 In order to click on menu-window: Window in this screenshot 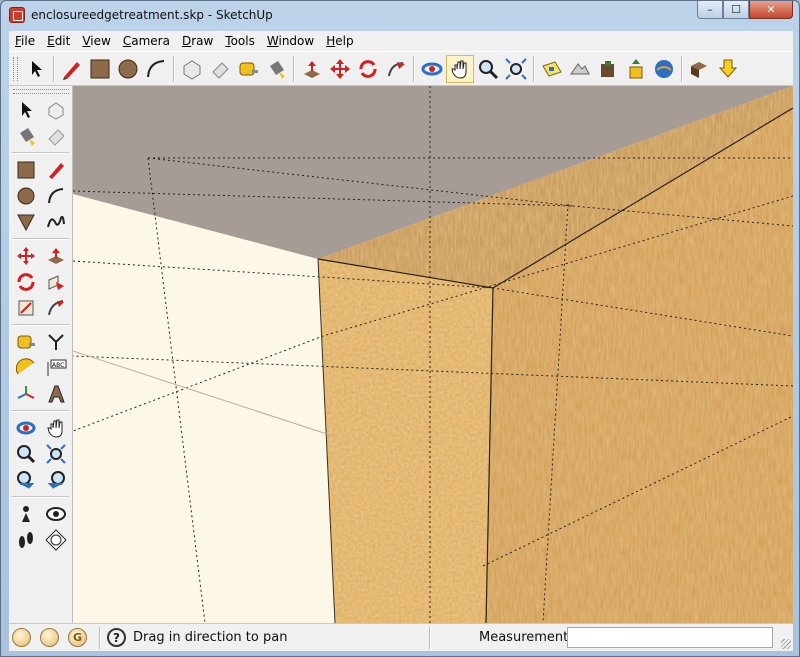, I will do `click(290, 41)`.